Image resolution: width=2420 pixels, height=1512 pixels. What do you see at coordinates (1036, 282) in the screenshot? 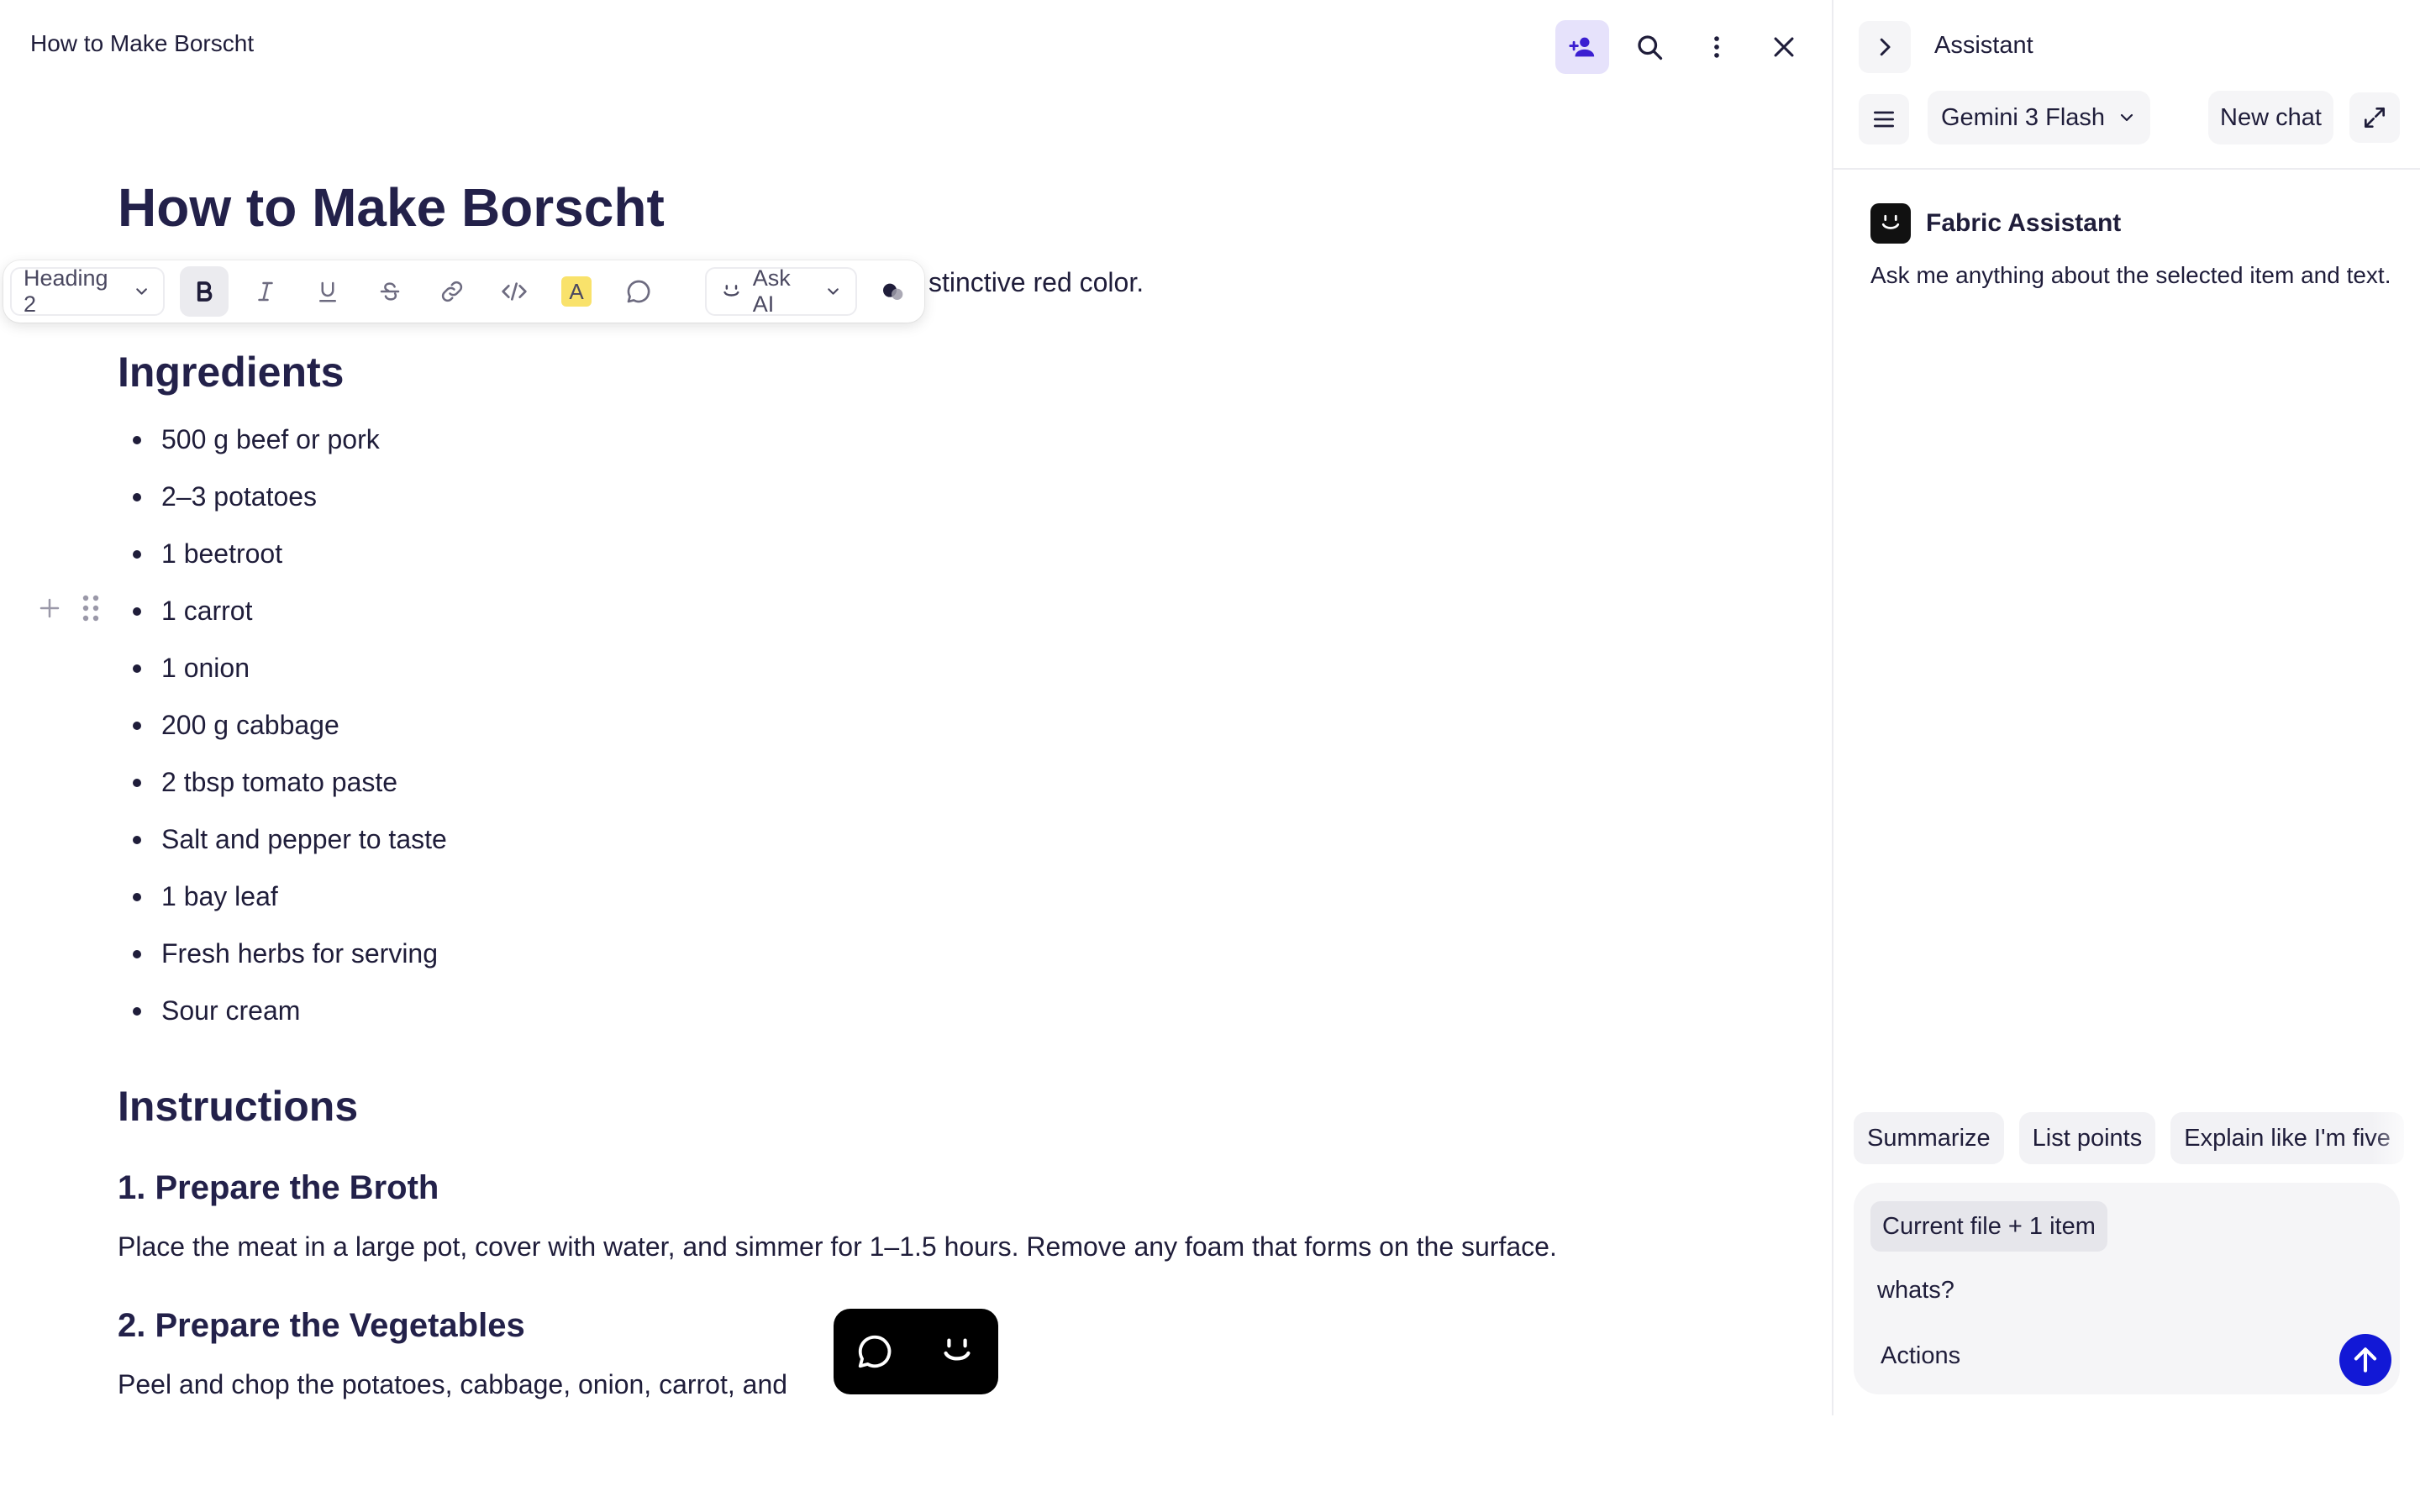
I see `intro-paragraph: stinctive red color.` at bounding box center [1036, 282].